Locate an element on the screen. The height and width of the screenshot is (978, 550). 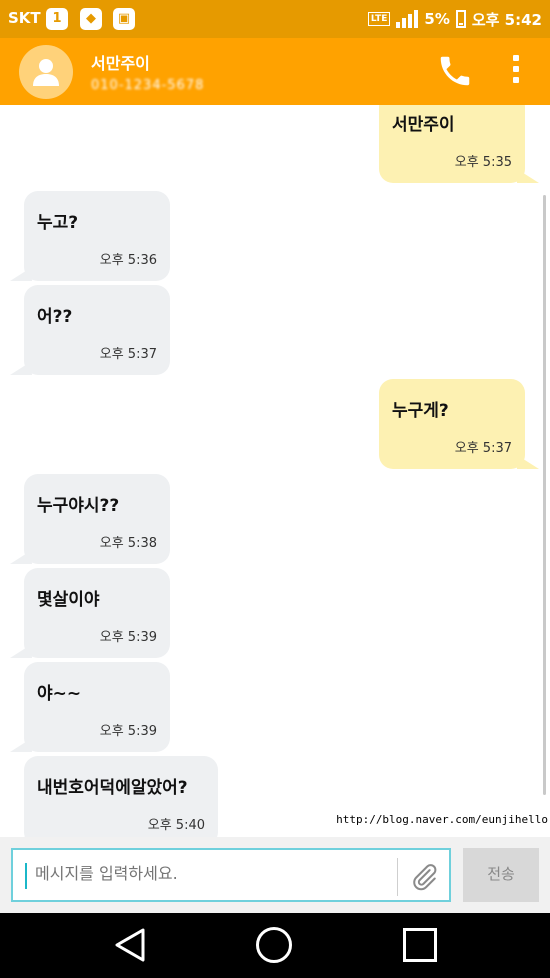
text-cursor is located at coordinates (26, 876).